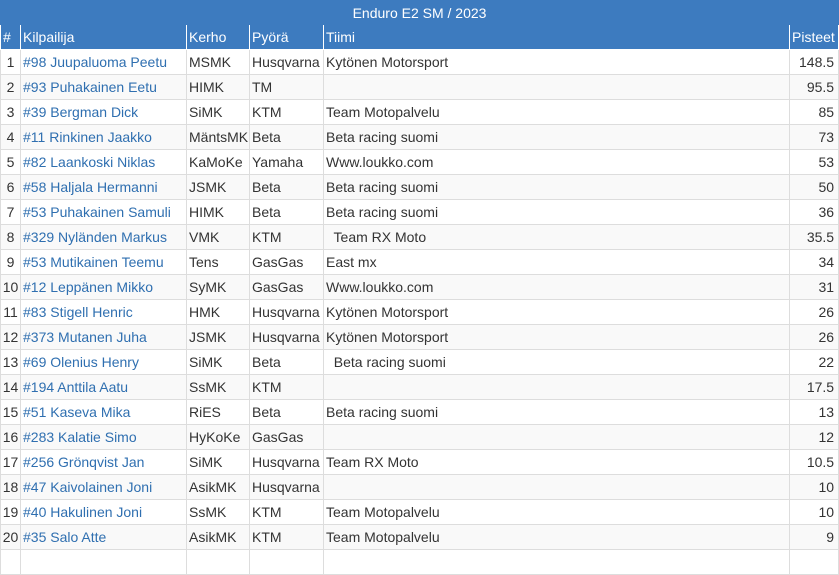 The width and height of the screenshot is (839, 575). What do you see at coordinates (82, 512) in the screenshot?
I see `rider-link: #40 Hakulinen Joni` at bounding box center [82, 512].